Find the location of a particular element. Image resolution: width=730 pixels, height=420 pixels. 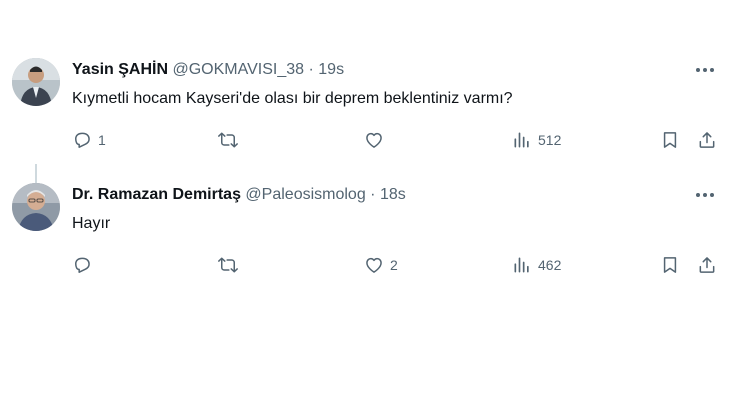

like-count: 2 is located at coordinates (394, 265).